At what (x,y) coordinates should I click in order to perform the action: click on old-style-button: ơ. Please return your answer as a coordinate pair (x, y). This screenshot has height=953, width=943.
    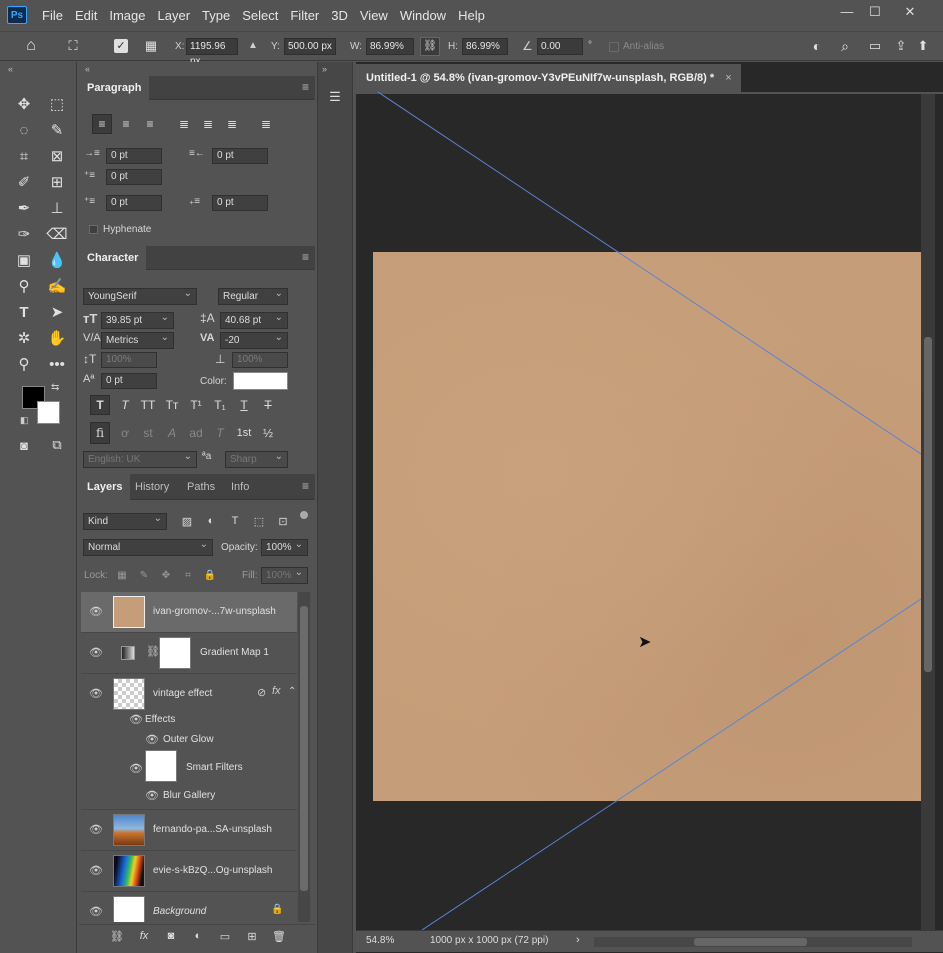
    Looking at the image, I should click on (125, 433).